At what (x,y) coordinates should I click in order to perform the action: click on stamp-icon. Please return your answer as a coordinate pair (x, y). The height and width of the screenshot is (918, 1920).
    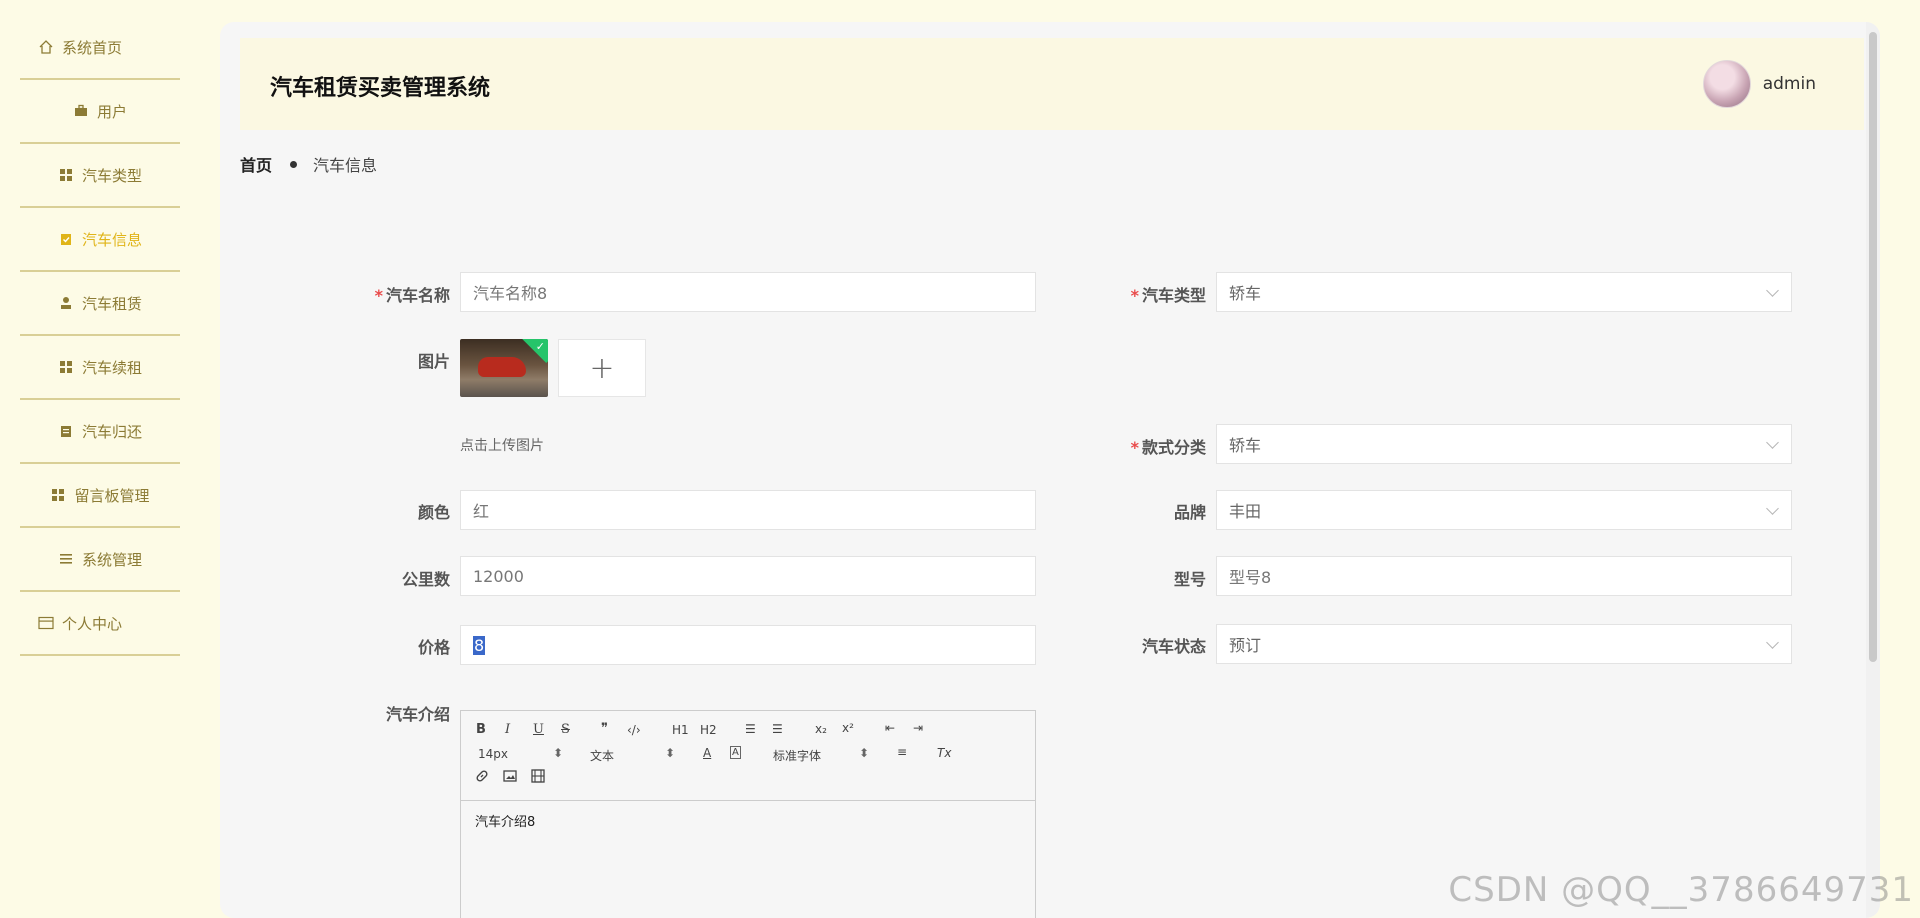
    Looking at the image, I should click on (66, 303).